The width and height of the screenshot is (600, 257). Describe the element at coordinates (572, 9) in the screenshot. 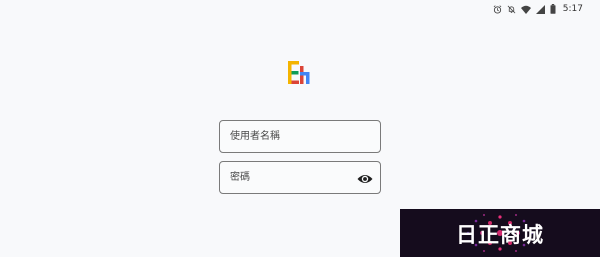

I see `status-time: 5:17` at that location.